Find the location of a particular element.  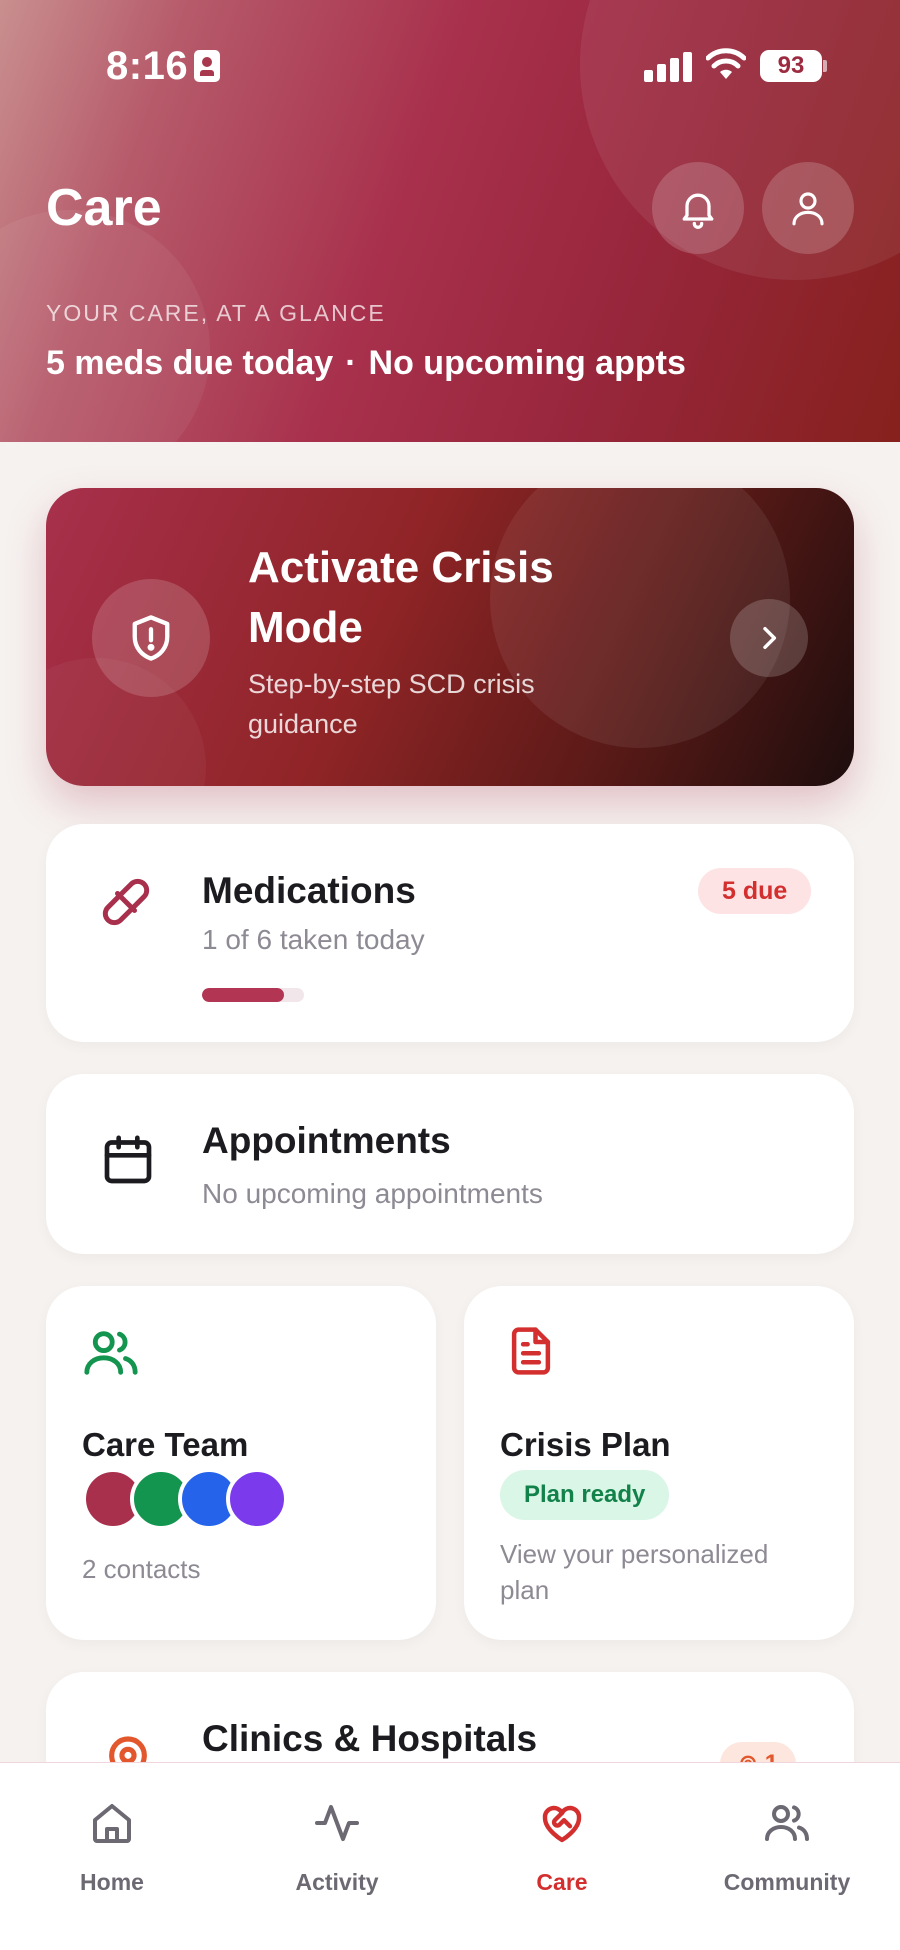

meds-due-summary: 5 meds due today is located at coordinates (190, 363).